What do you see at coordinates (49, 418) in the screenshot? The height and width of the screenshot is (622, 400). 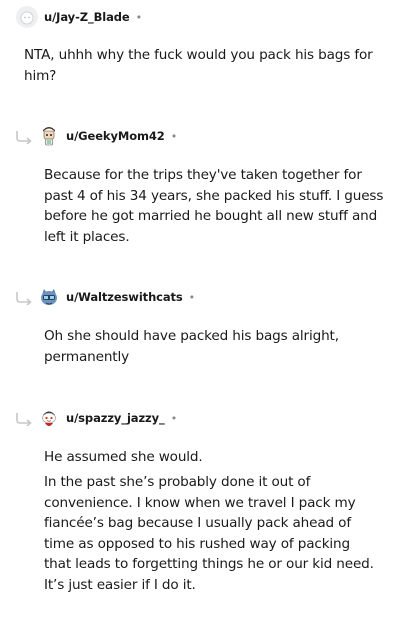 I see `snoo-avatar-icon` at bounding box center [49, 418].